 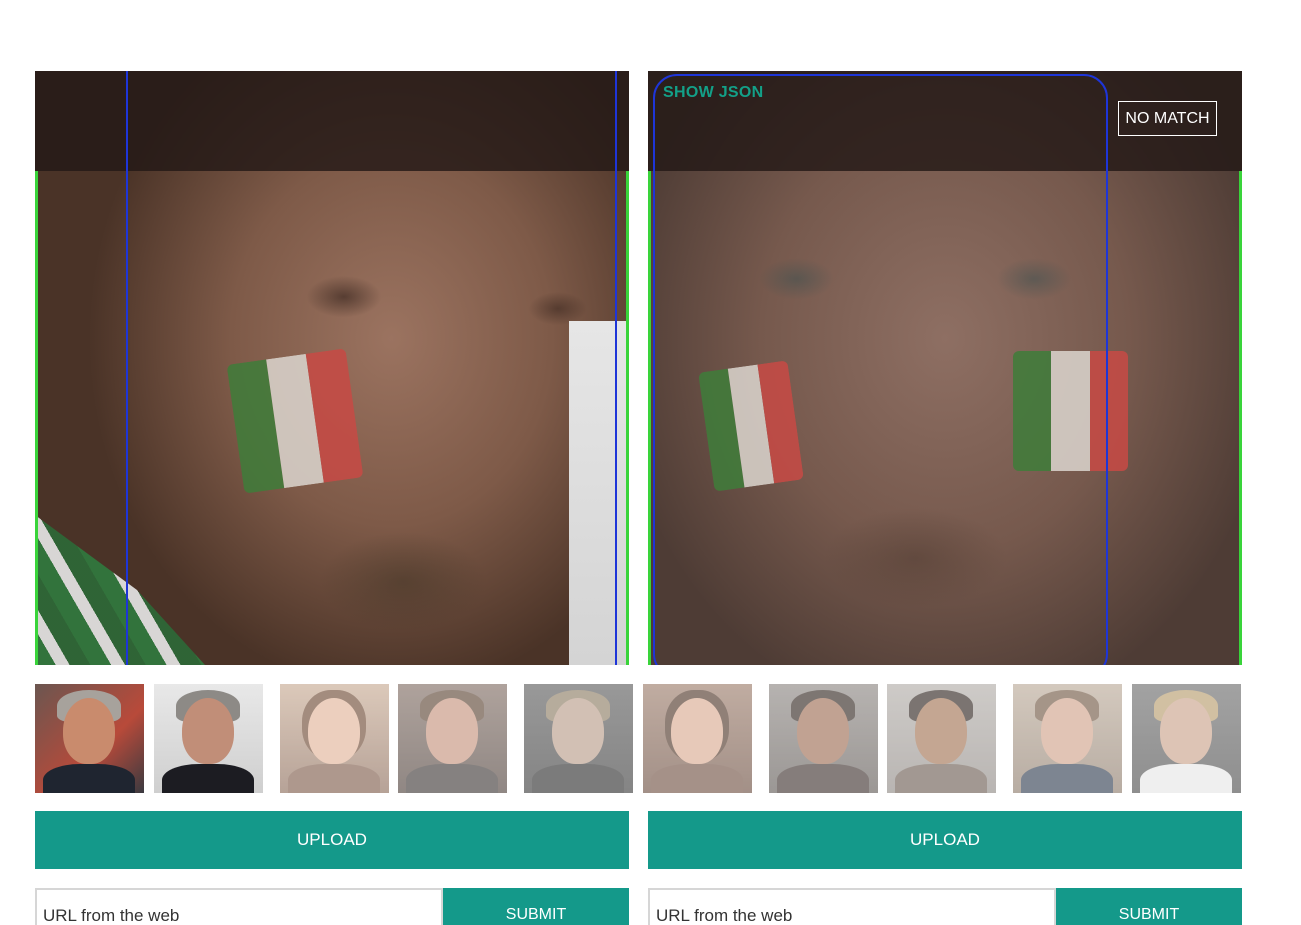 I want to click on match-result-badge: NO MATCH, so click(x=1167, y=118).